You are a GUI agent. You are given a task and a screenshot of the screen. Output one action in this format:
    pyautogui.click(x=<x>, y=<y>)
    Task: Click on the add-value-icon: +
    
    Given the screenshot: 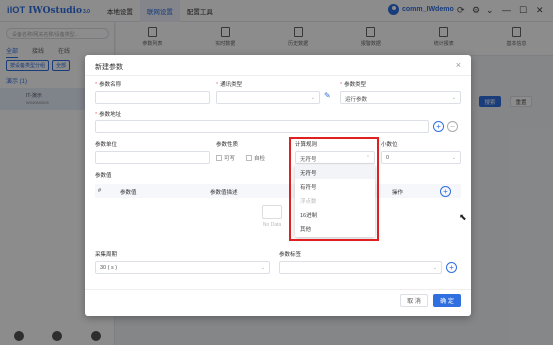 What is the action you would take?
    pyautogui.click(x=445, y=191)
    